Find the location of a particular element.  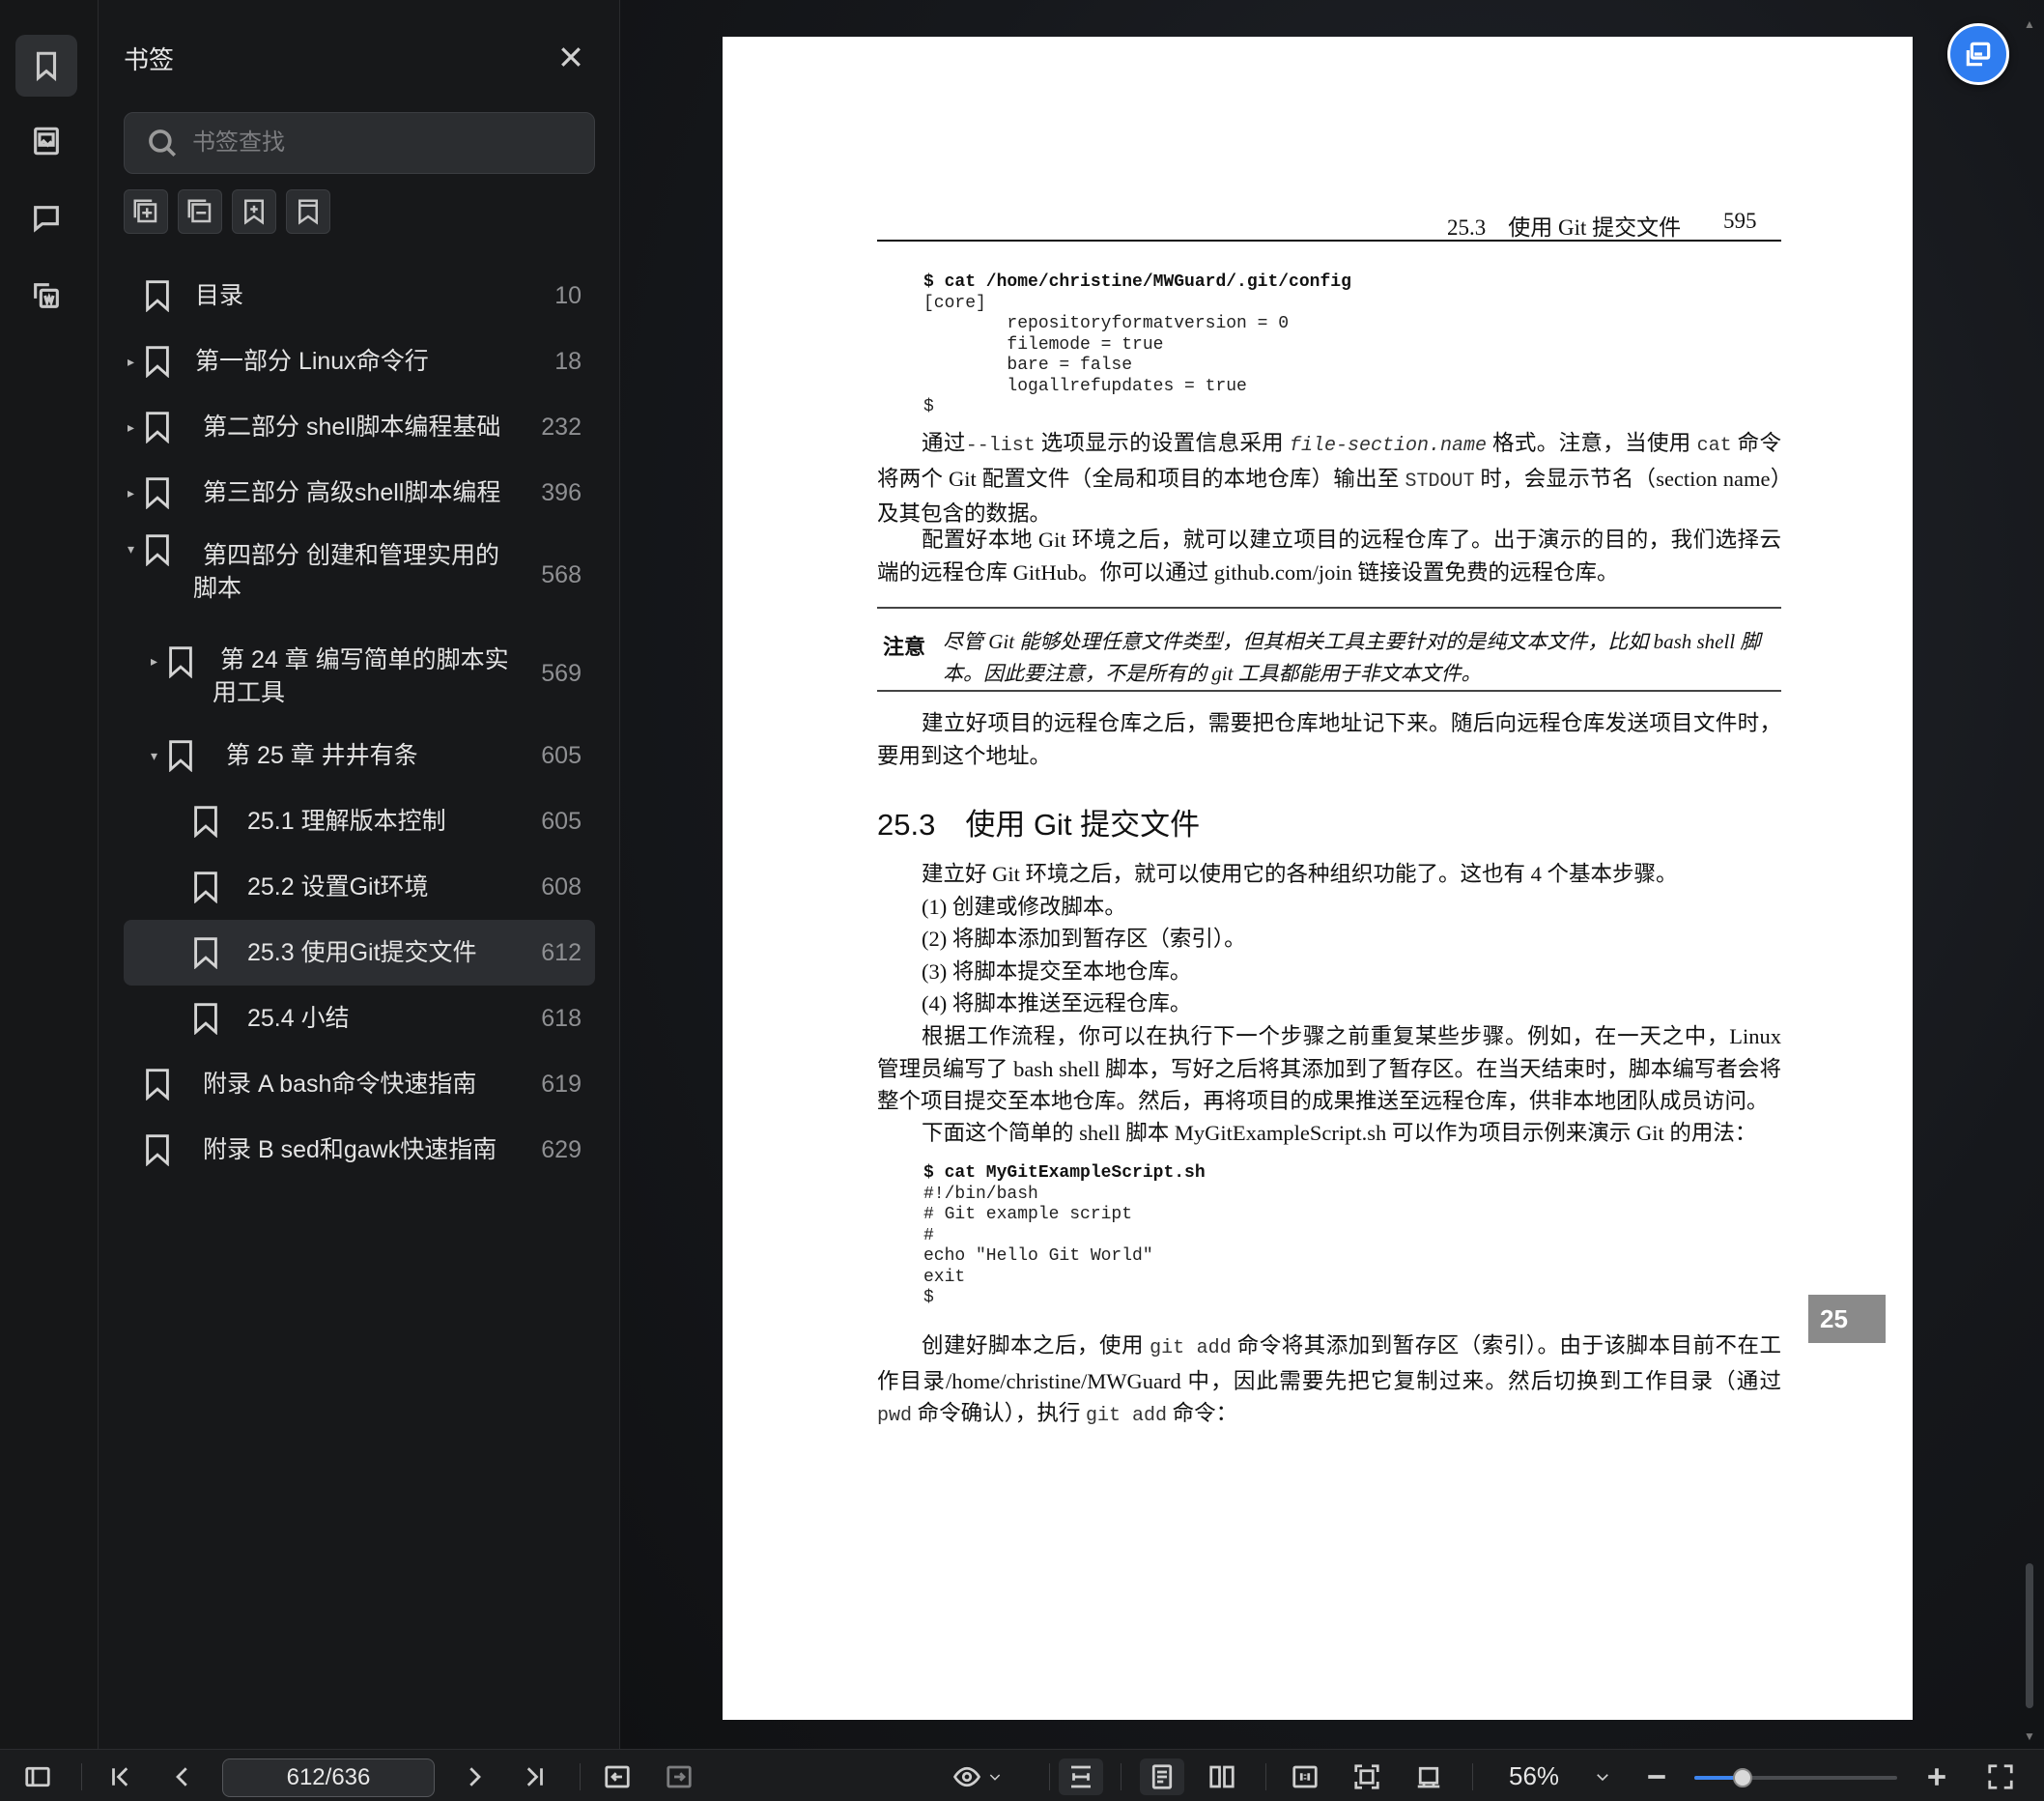

extract-text-icon is located at coordinates (46, 295).